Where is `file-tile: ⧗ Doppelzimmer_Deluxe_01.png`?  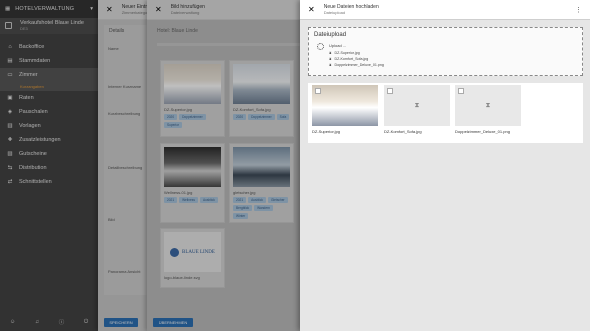
file-tile: ⧗ Doppelzimmer_Deluxe_01.png is located at coordinates (488, 109).